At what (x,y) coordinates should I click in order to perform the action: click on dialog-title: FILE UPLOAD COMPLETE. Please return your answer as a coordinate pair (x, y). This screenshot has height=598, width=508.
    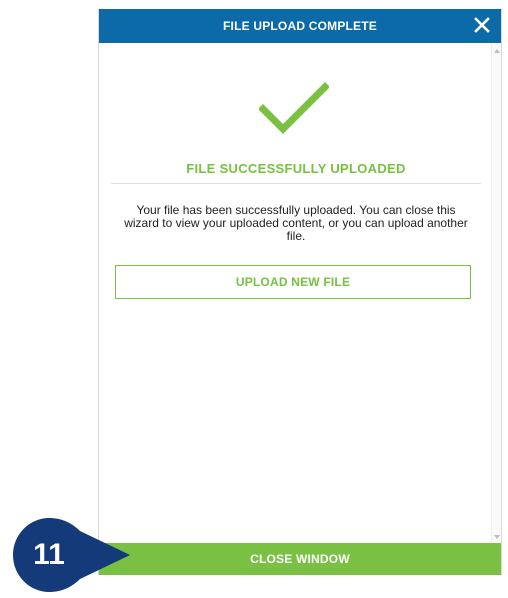
    Looking at the image, I should click on (300, 26).